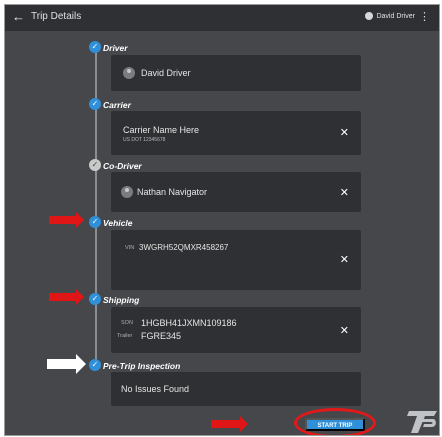 The width and height of the screenshot is (442, 437). What do you see at coordinates (236, 260) in the screenshot?
I see `vehicle-card: VIN 3WGRH52QMXR458267 ✕` at bounding box center [236, 260].